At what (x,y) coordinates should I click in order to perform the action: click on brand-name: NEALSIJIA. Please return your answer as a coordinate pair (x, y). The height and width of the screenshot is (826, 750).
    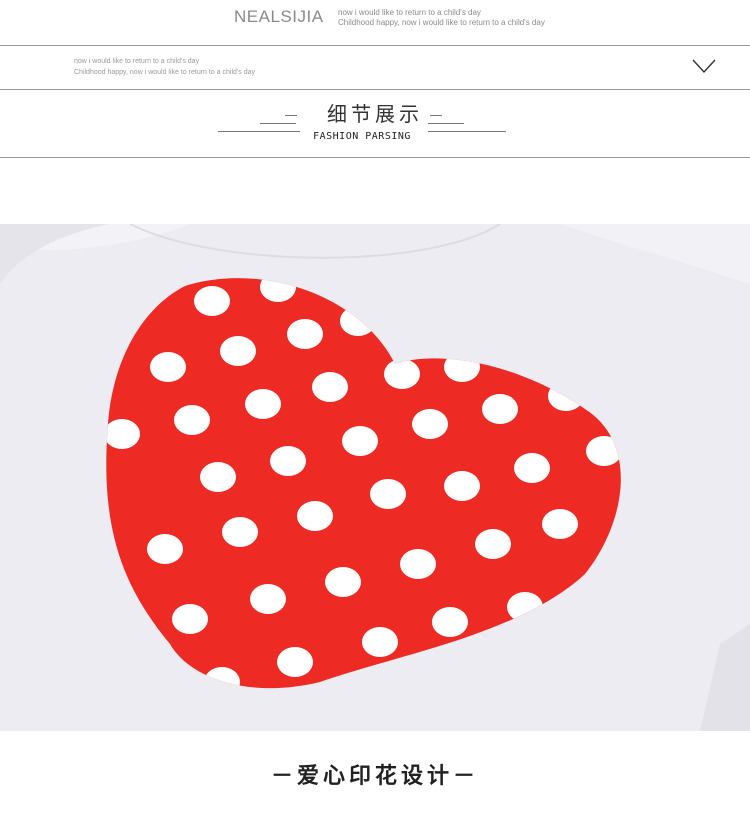
    Looking at the image, I should click on (279, 16).